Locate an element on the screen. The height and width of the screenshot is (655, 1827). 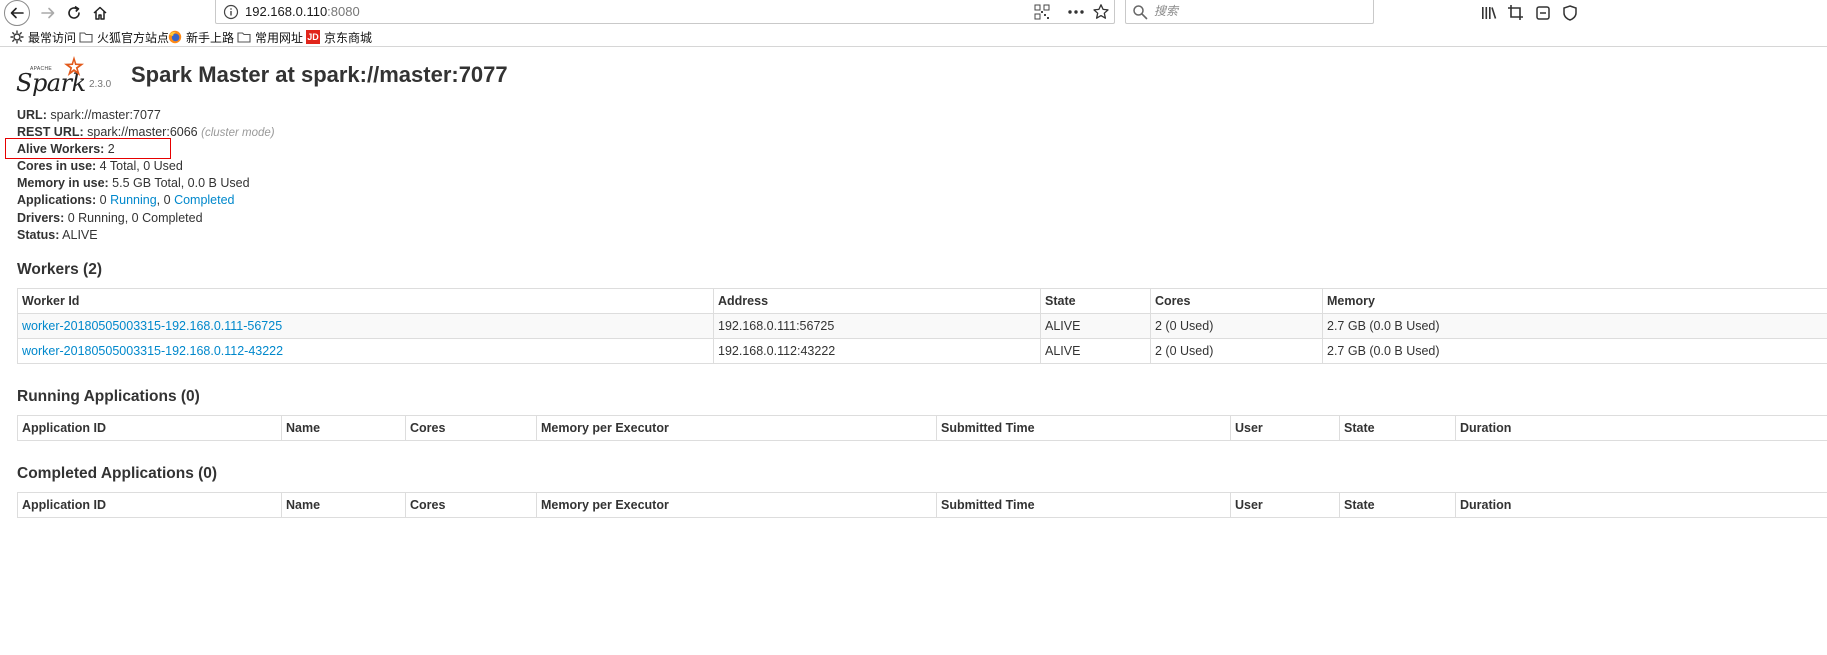
home-icon is located at coordinates (100, 13).